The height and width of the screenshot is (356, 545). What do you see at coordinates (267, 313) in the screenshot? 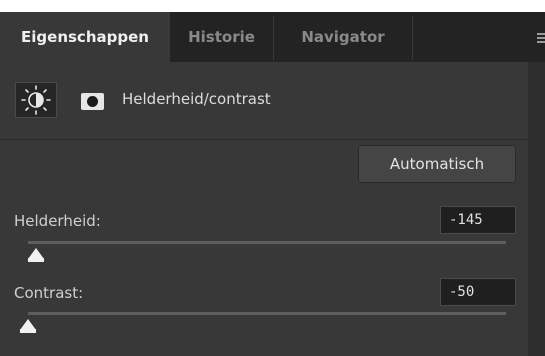
I see `contrast-slider-track` at bounding box center [267, 313].